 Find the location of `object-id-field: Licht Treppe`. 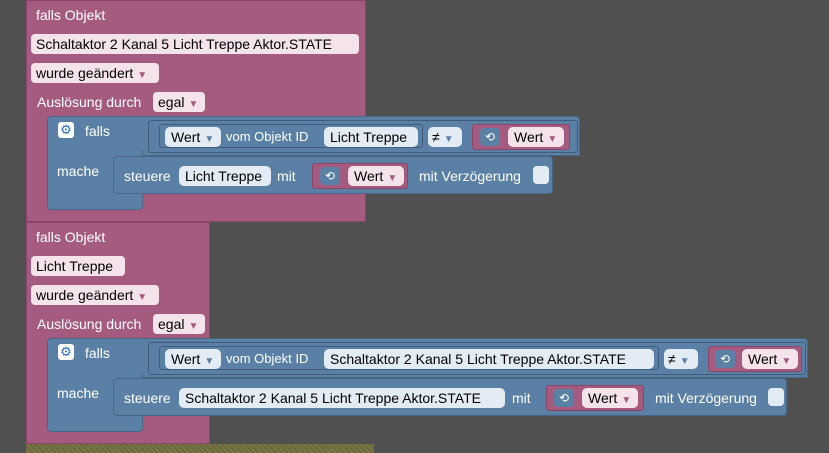

object-id-field: Licht Treppe is located at coordinates (371, 137).